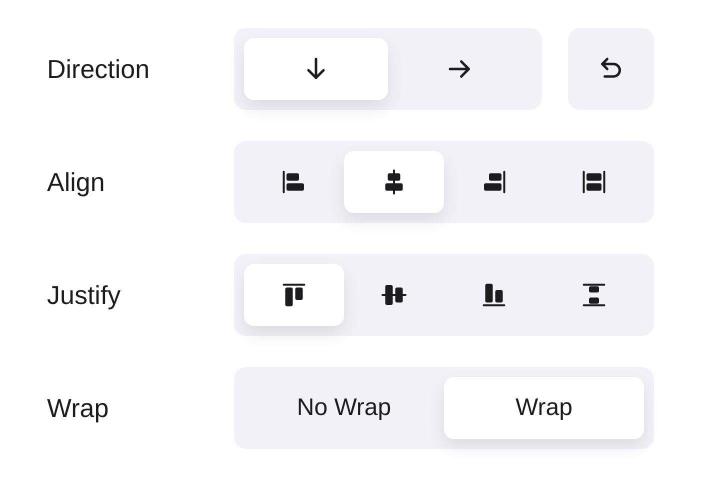 The height and width of the screenshot is (496, 702). Describe the element at coordinates (78, 408) in the screenshot. I see `row-label: Wrap` at that location.